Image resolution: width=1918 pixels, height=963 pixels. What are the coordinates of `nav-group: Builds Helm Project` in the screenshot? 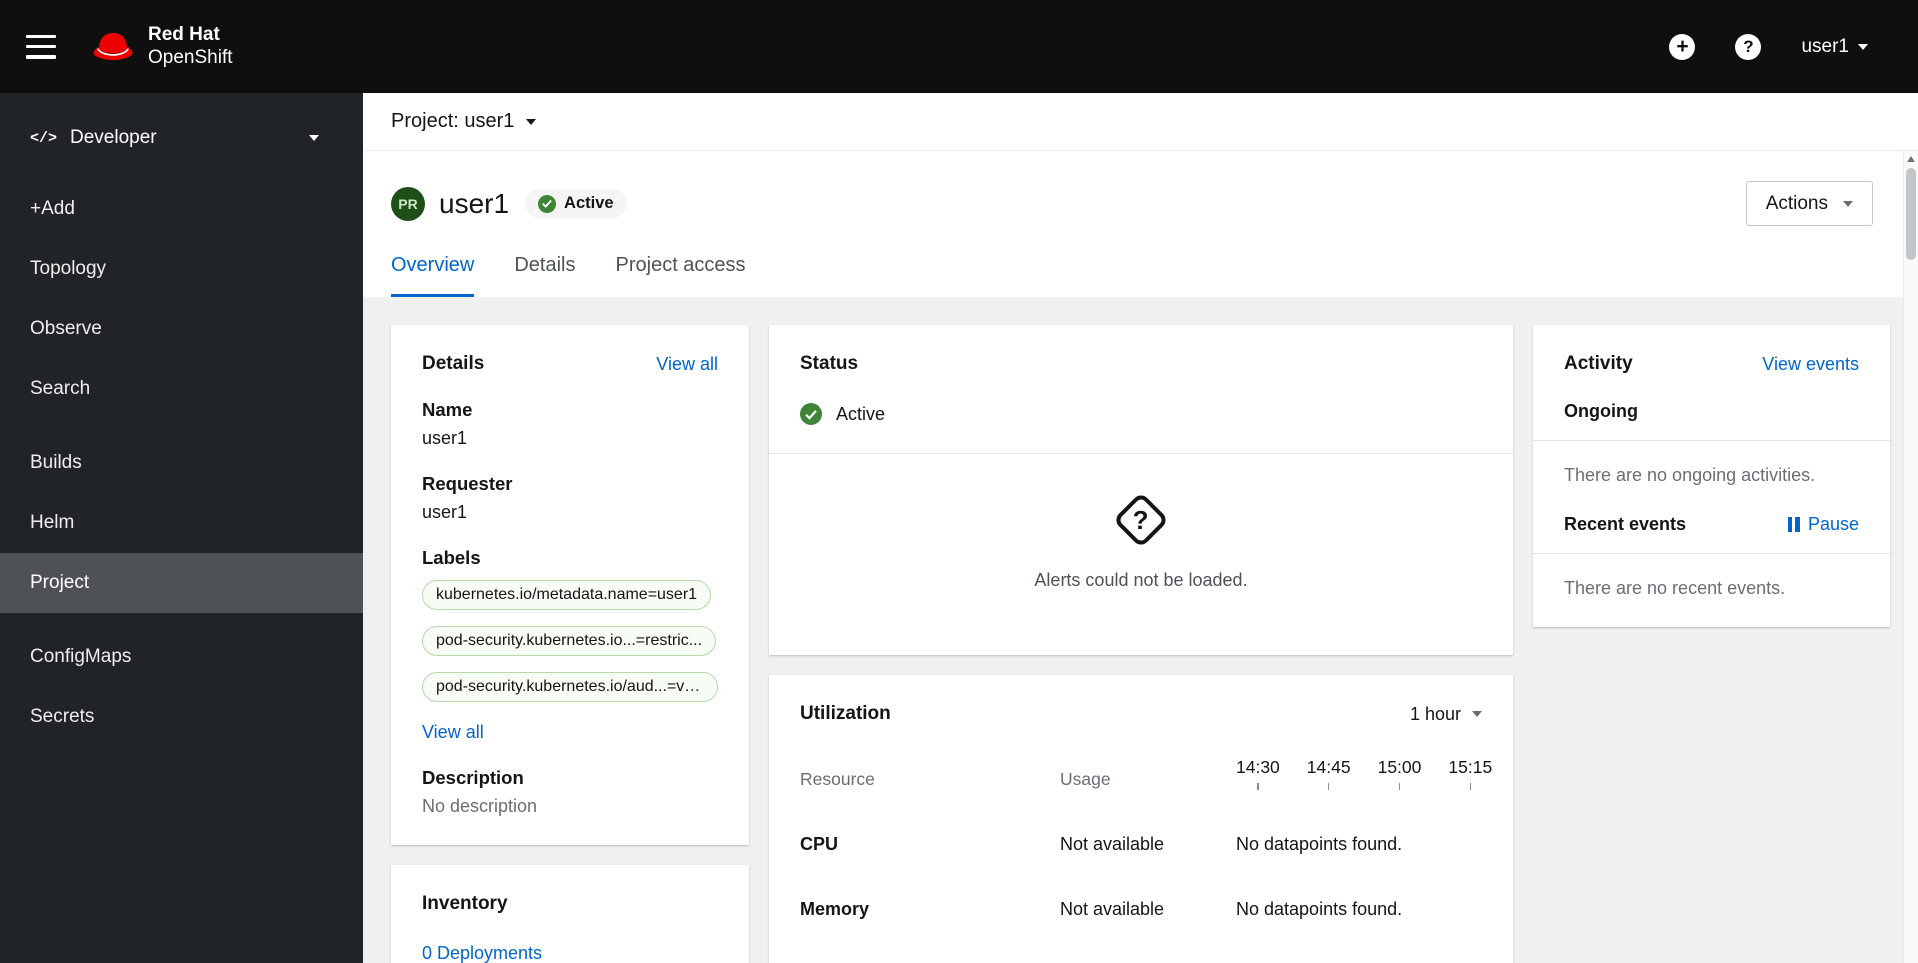 It's located at (181, 523).